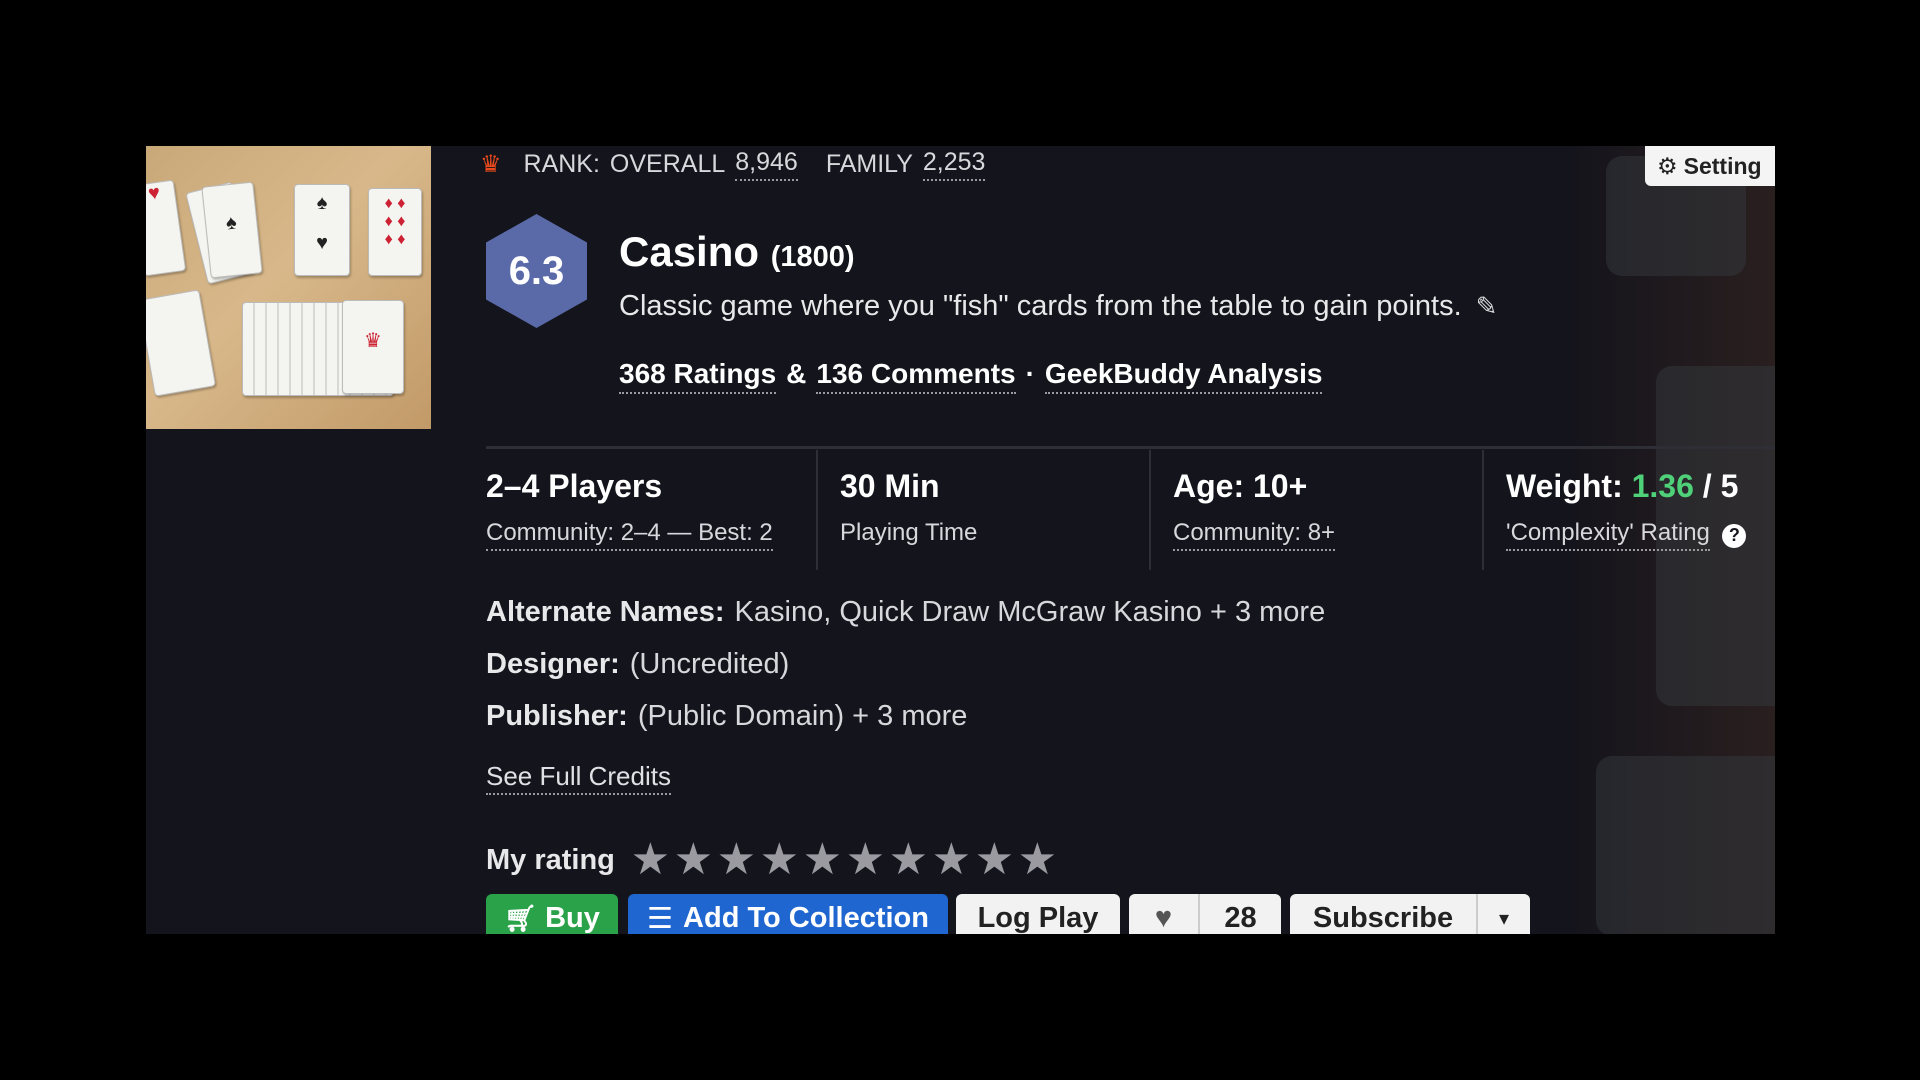  What do you see at coordinates (605, 612) in the screenshot?
I see `alt-names-label: Alternate Names:` at bounding box center [605, 612].